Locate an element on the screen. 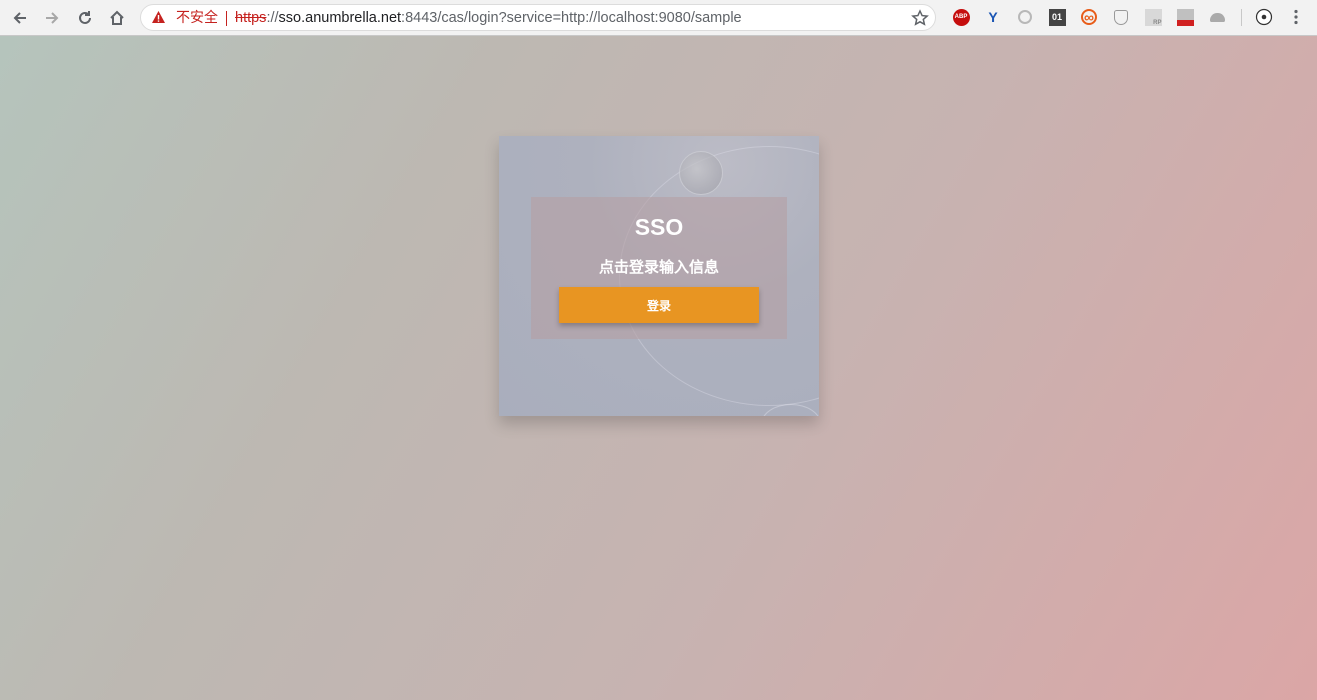 The height and width of the screenshot is (700, 1317). home-icon is located at coordinates (117, 17).